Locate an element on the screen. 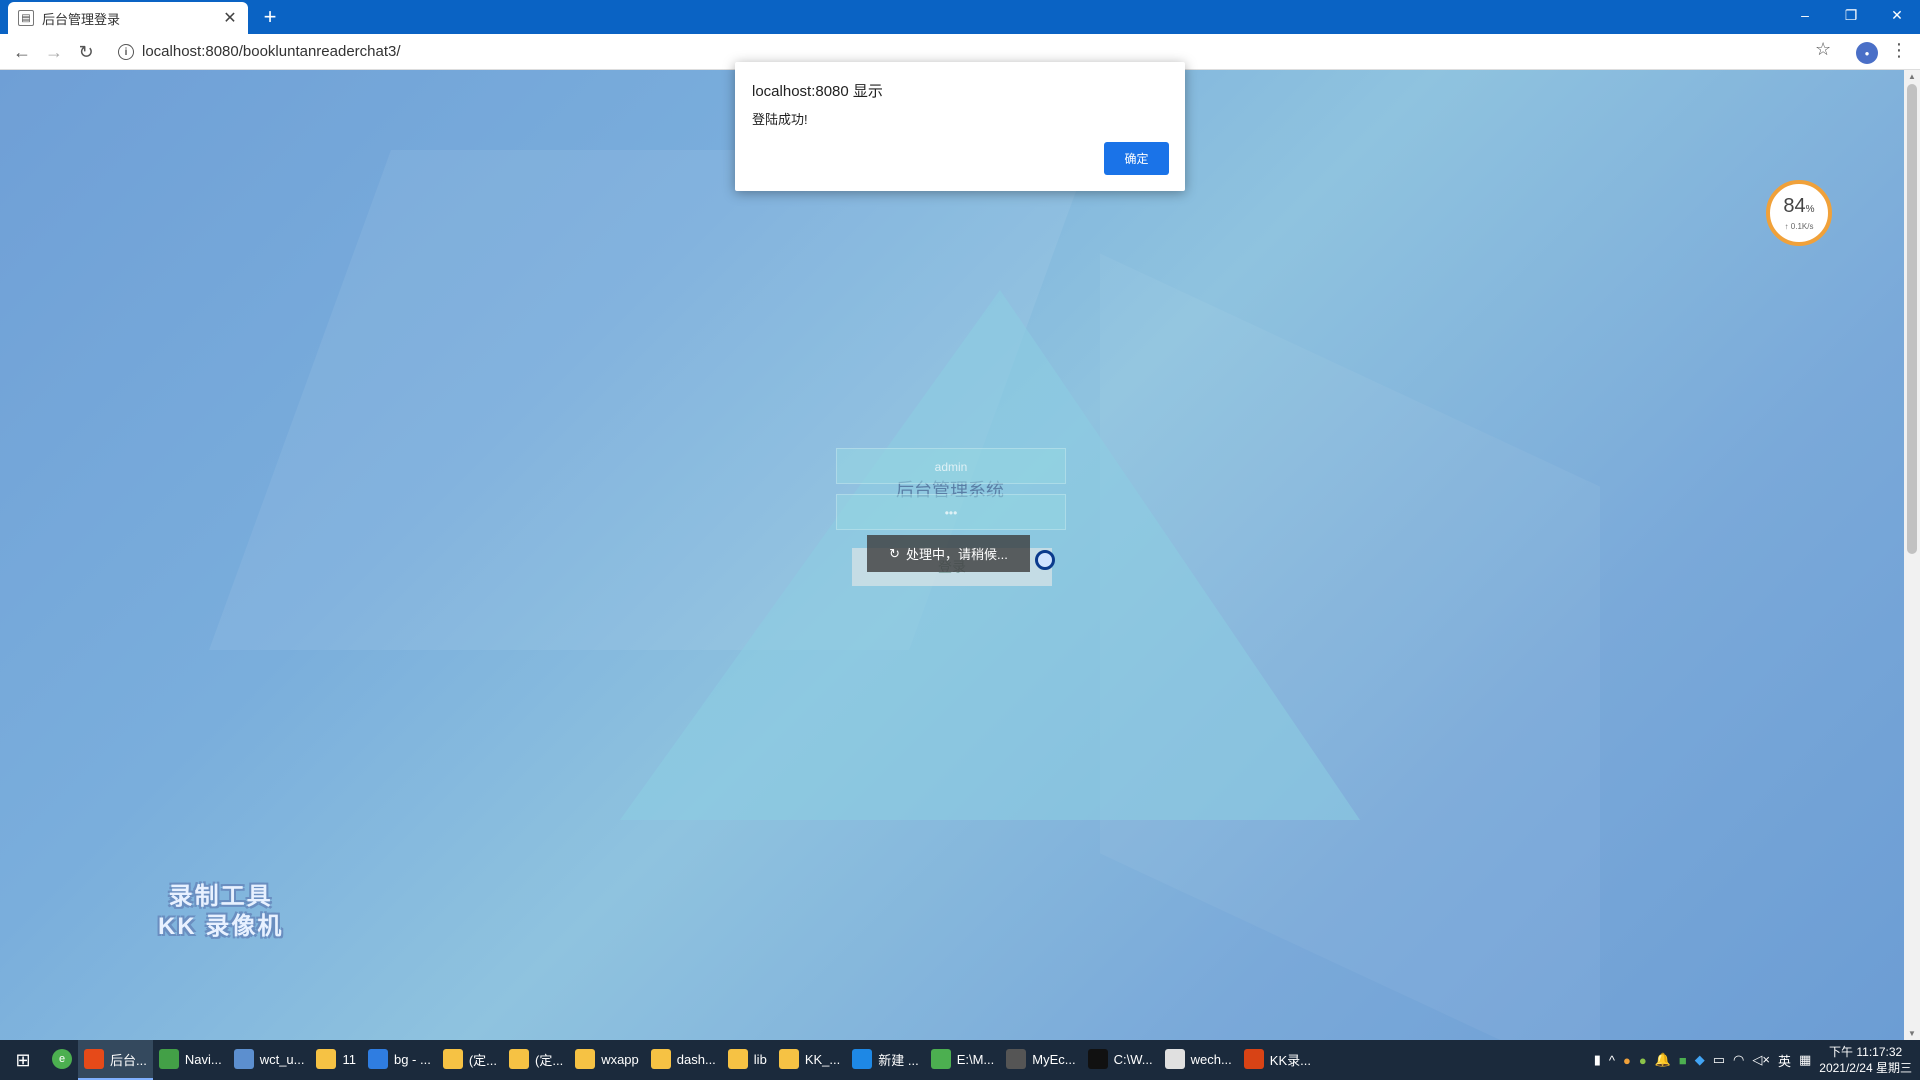  upload-rate: ↑ 0.1K/s is located at coordinates (1799, 226).